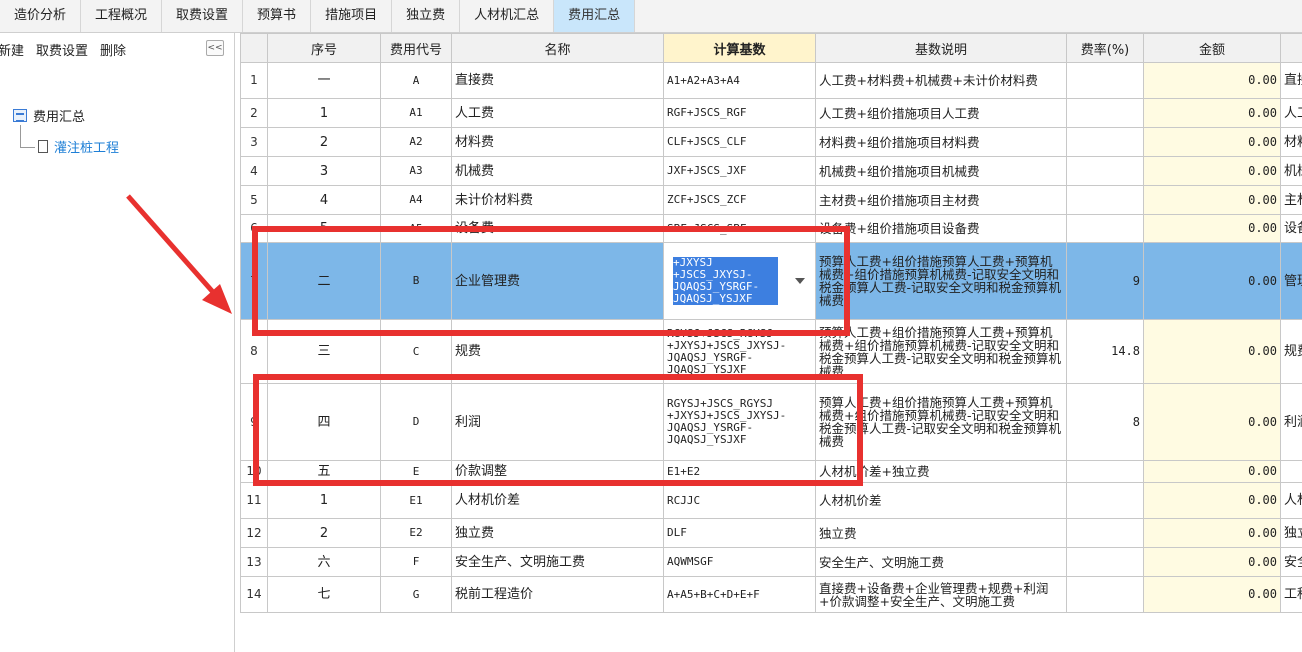  I want to click on cell-note: 人工, so click(1291, 113).